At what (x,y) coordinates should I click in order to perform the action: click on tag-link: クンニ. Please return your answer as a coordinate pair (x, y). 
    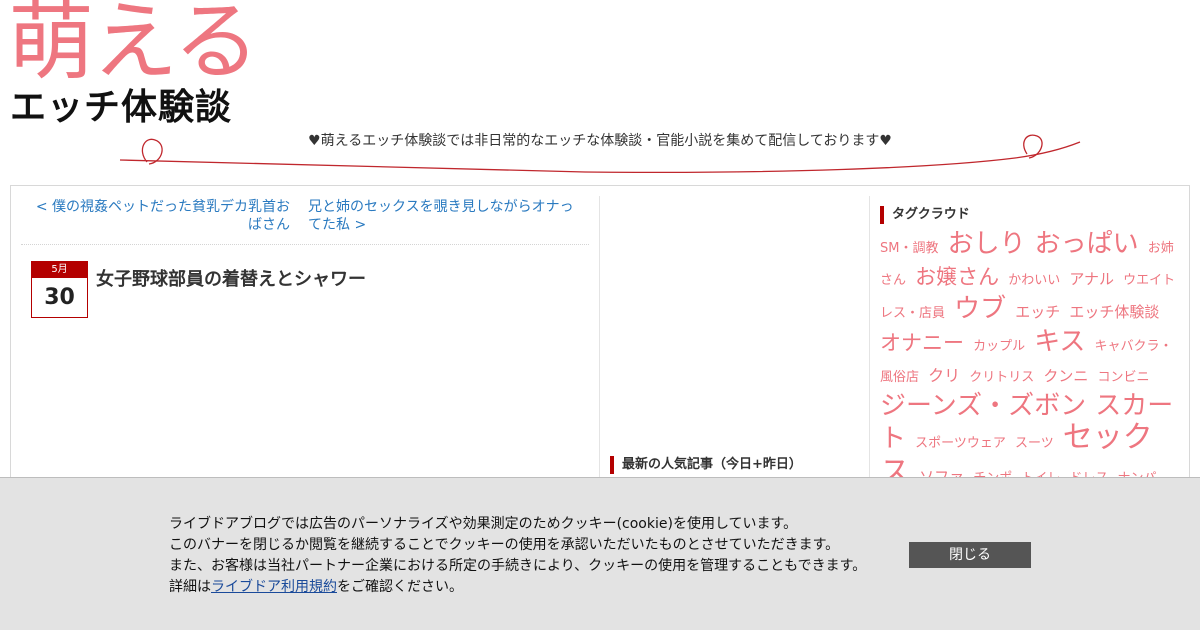
    Looking at the image, I should click on (1065, 376).